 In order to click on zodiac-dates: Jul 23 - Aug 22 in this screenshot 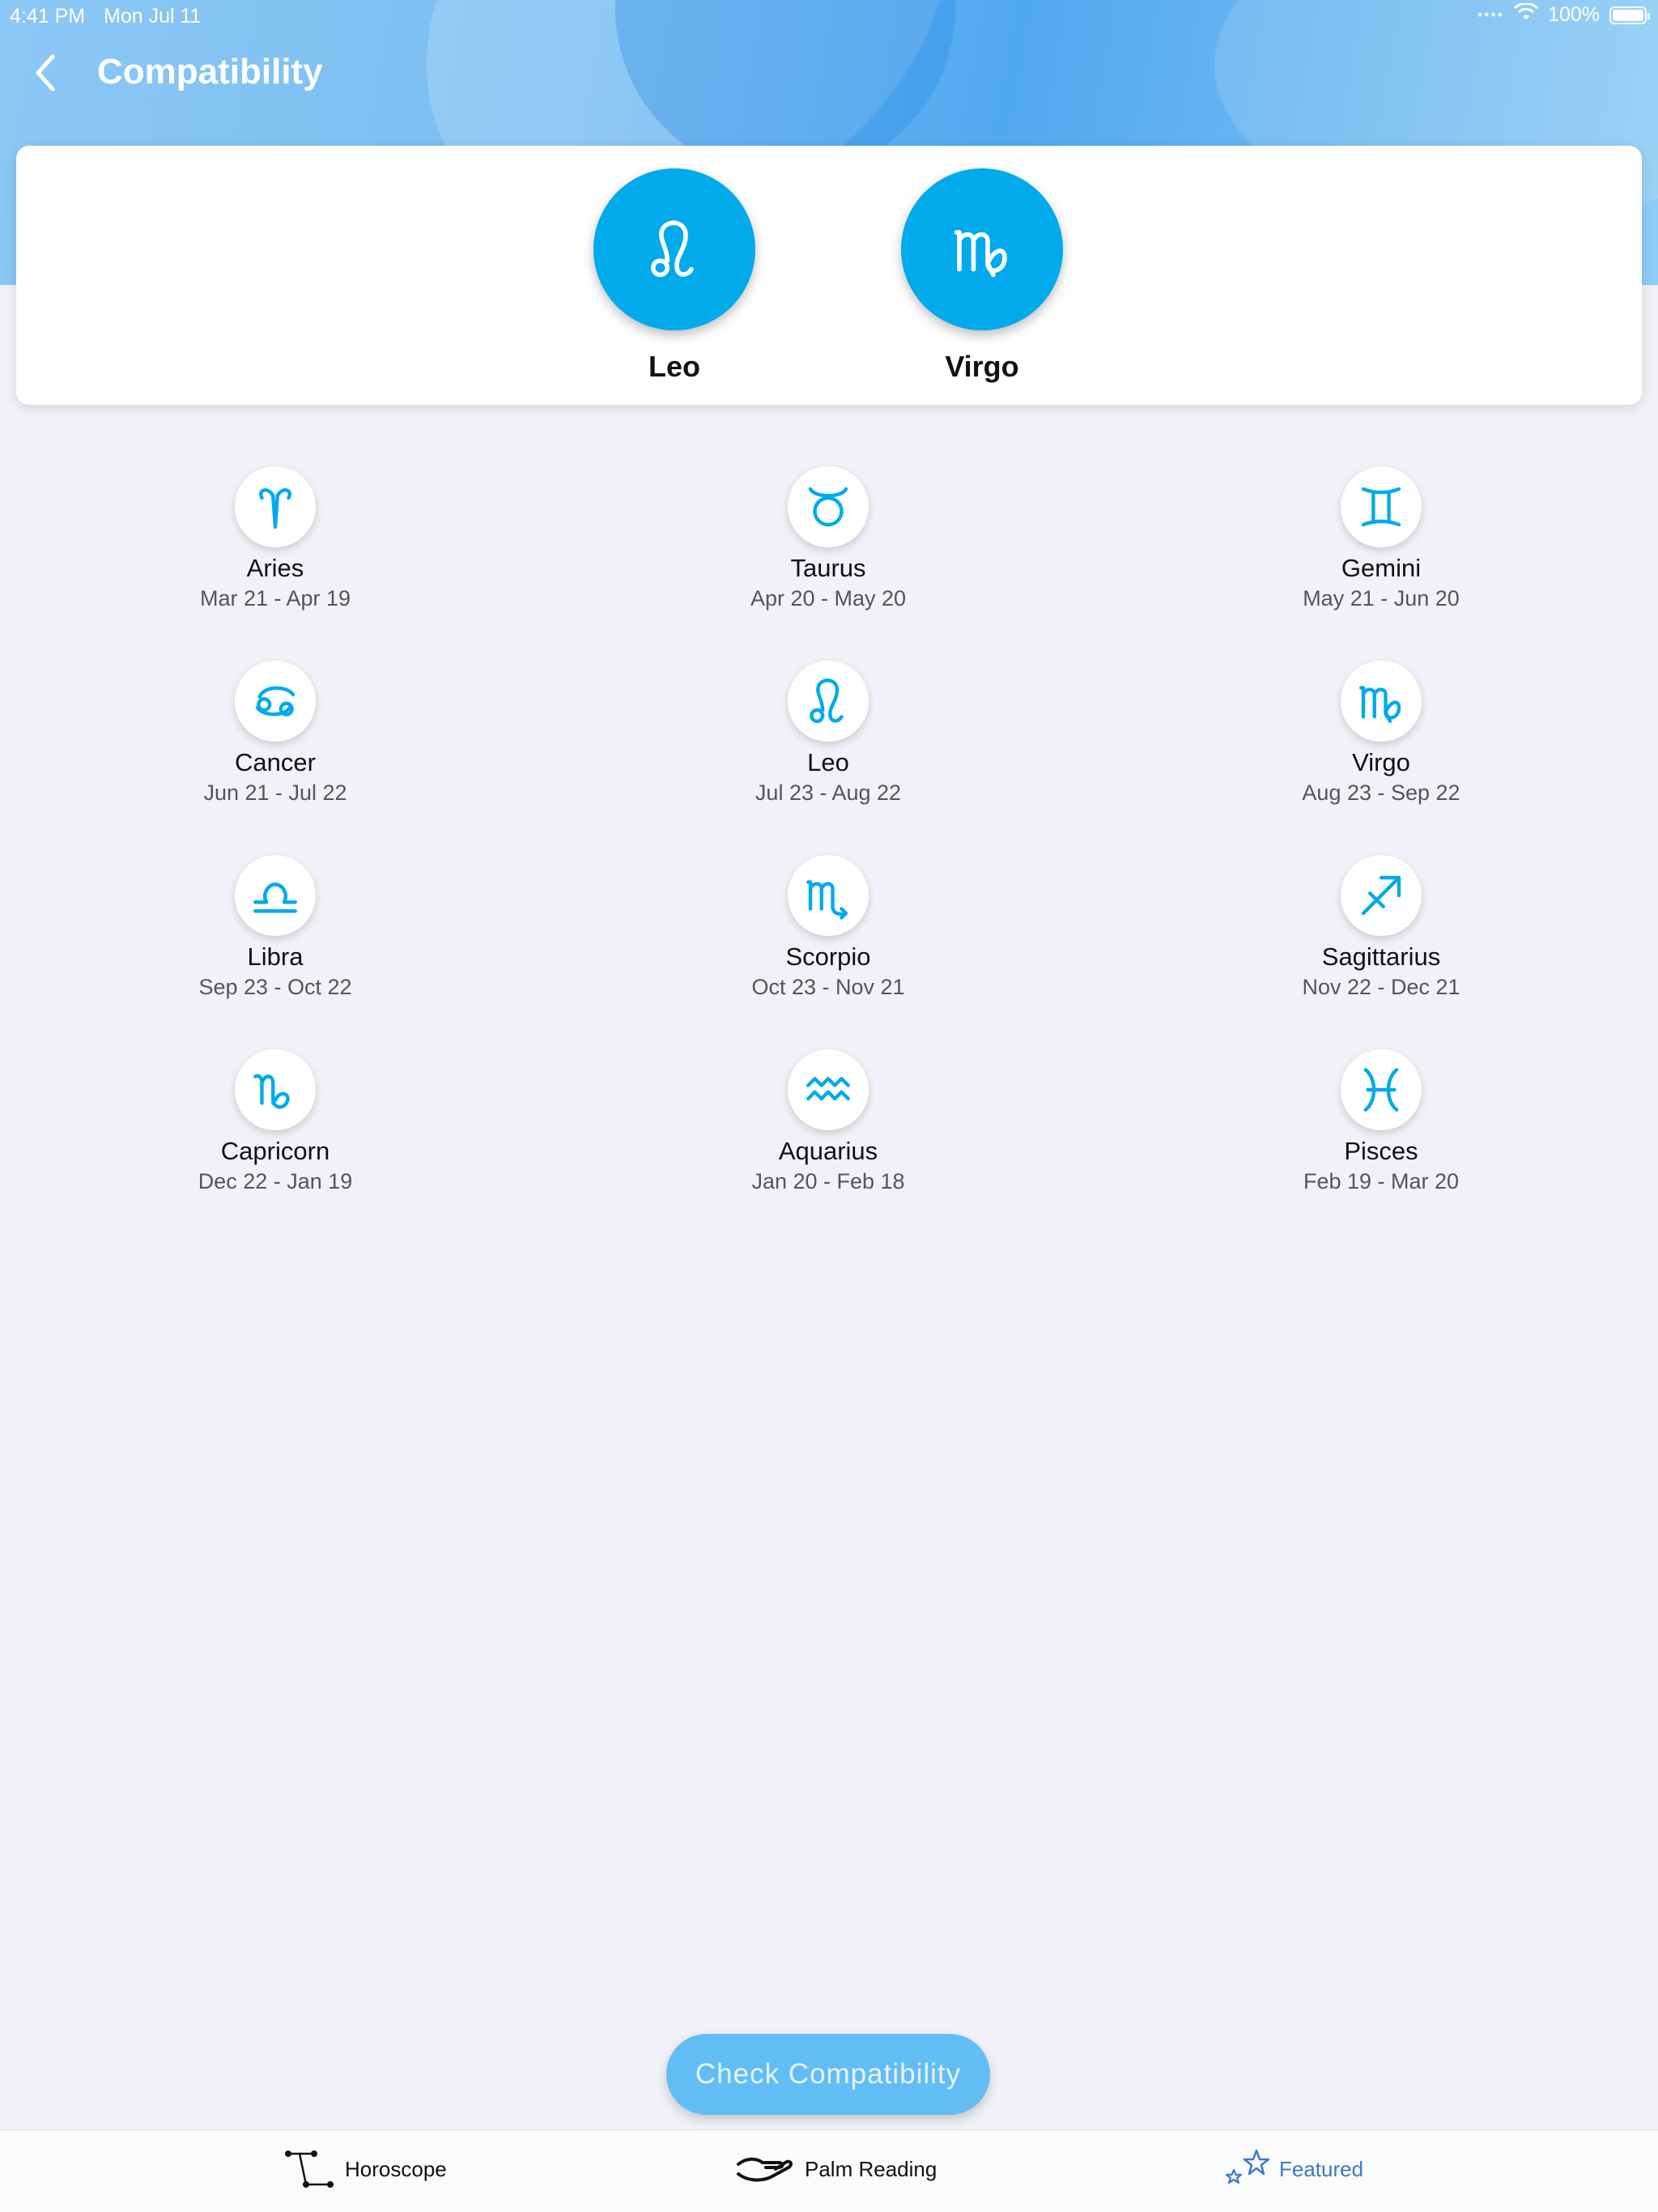, I will do `click(828, 793)`.